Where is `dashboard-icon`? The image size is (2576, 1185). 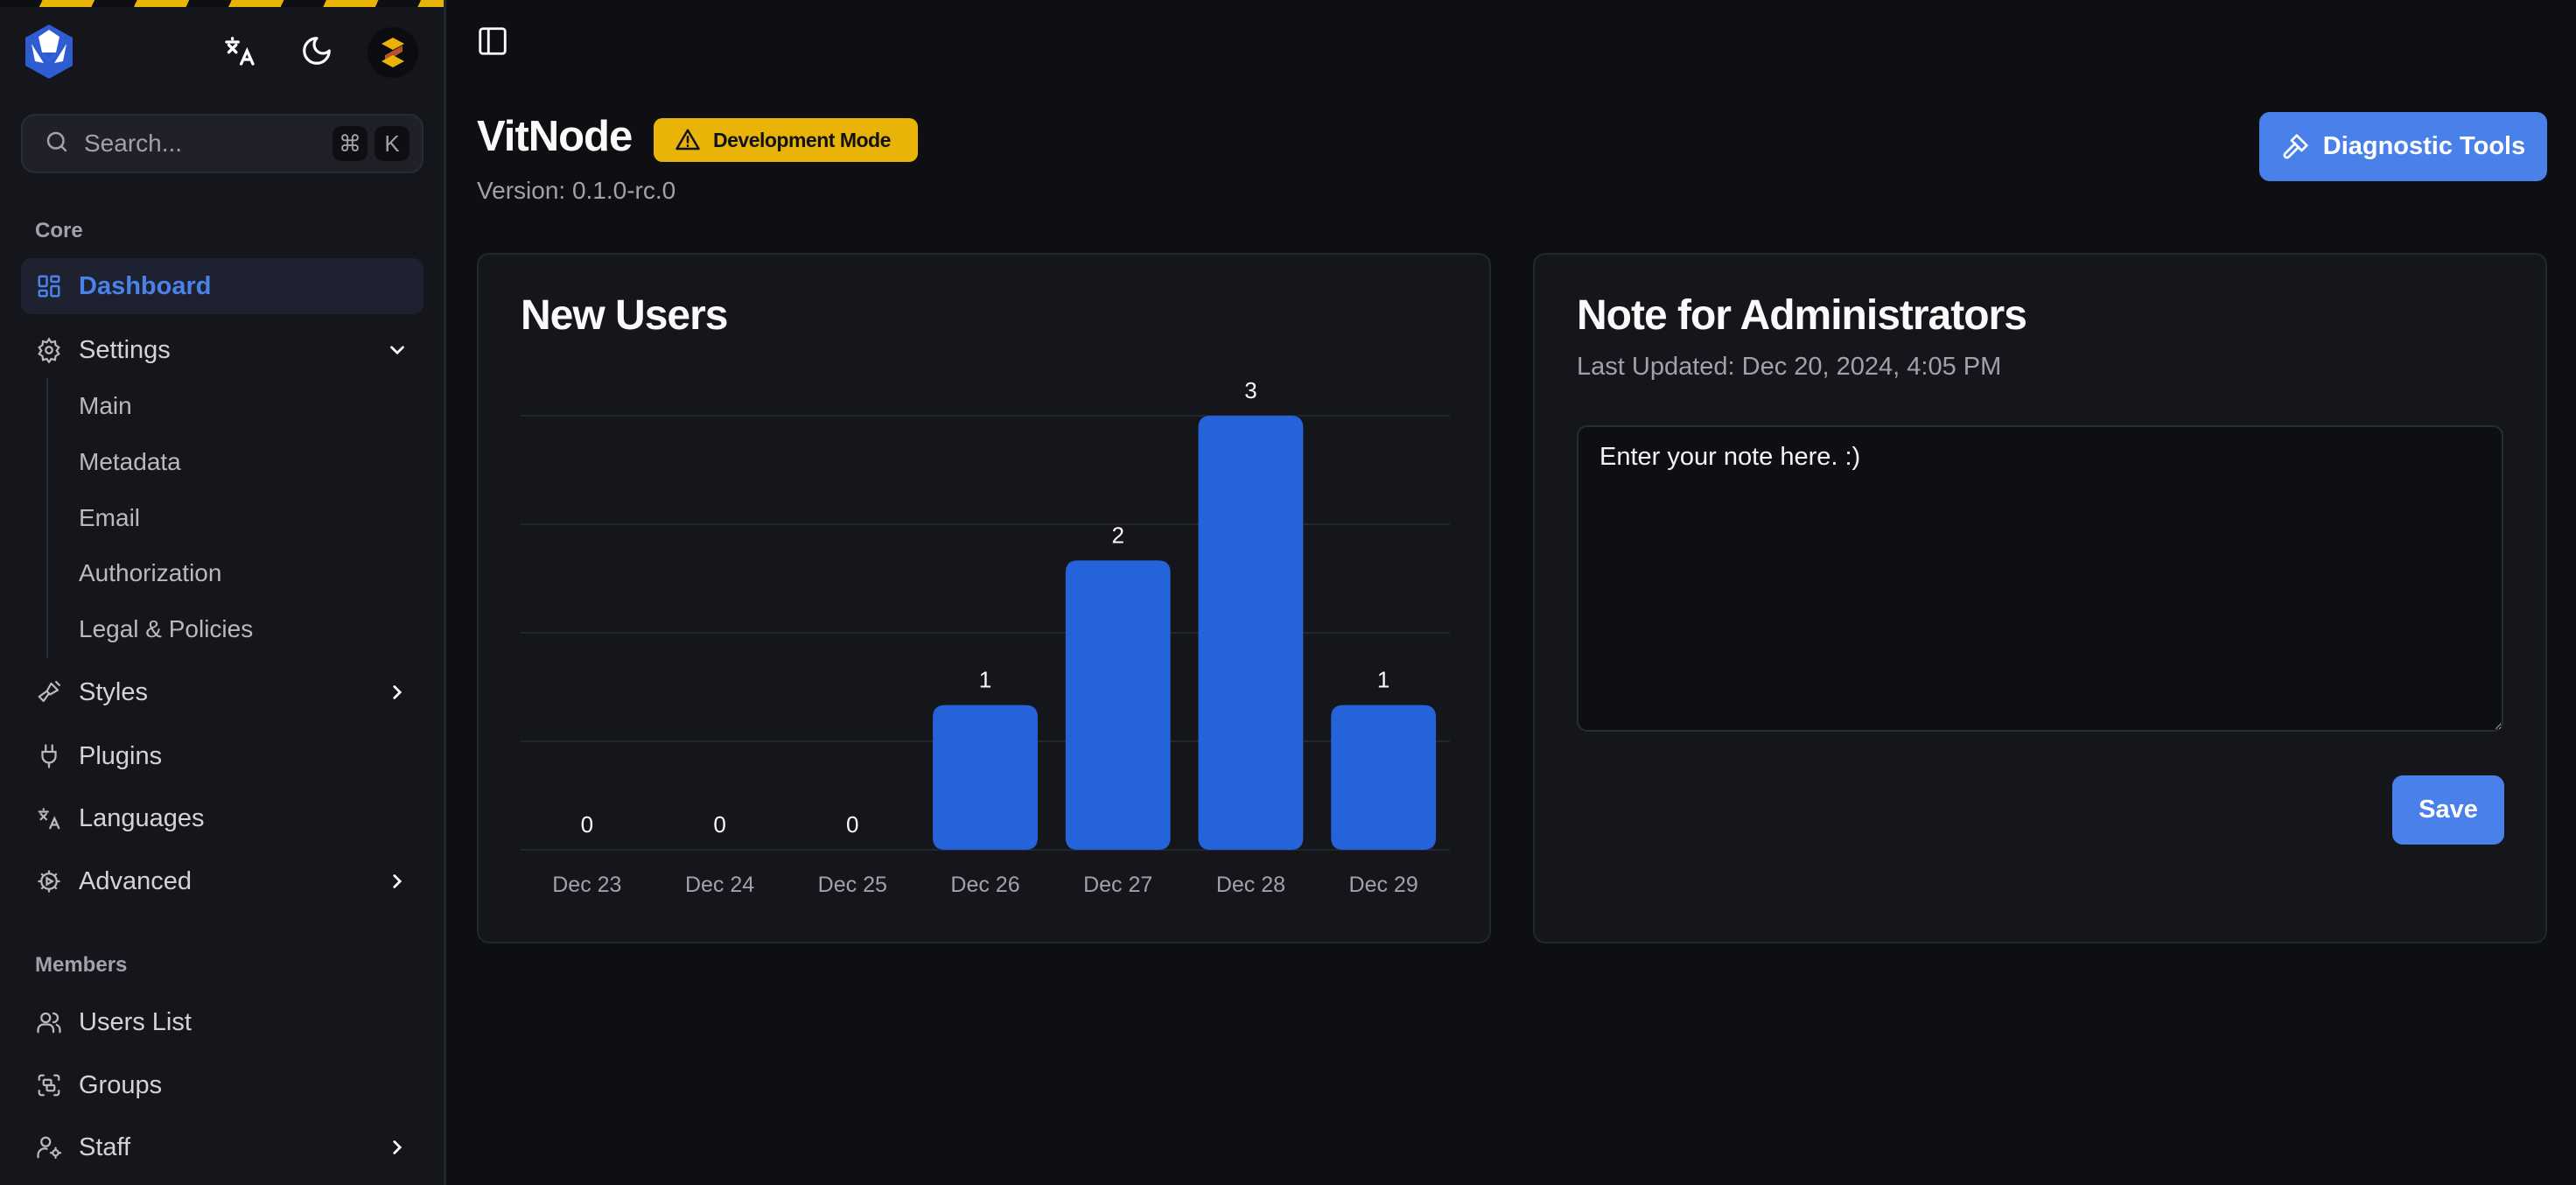
dashboard-icon is located at coordinates (49, 286).